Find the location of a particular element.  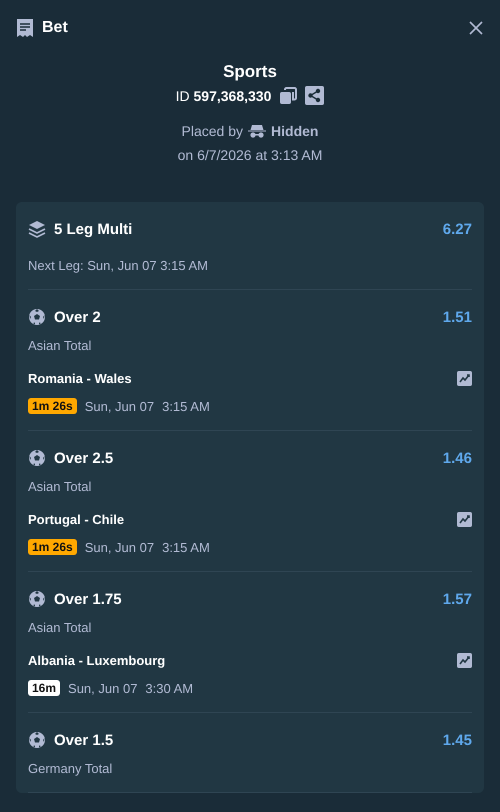

total-odds: 6.27 is located at coordinates (457, 229).